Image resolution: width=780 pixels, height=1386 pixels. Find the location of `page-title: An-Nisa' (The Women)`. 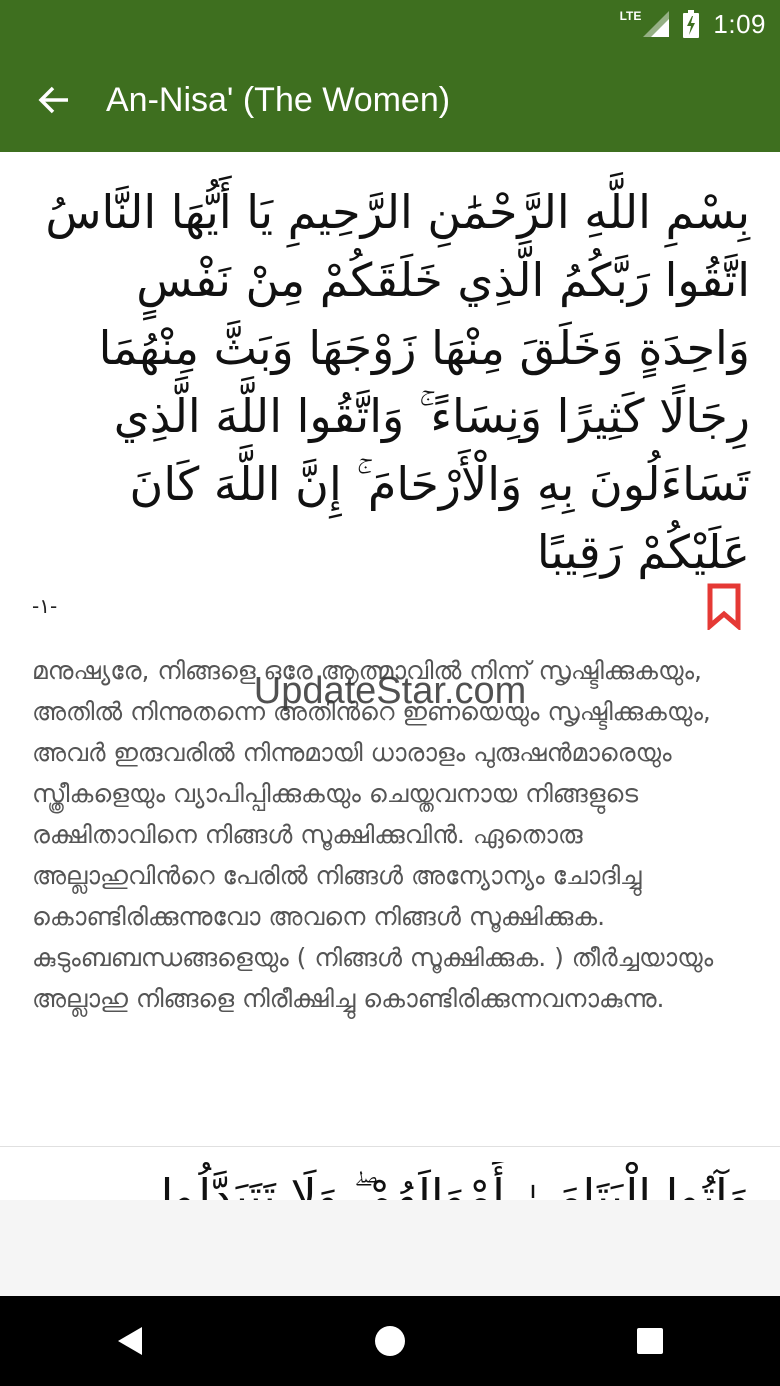

page-title: An-Nisa' (The Women) is located at coordinates (278, 99).